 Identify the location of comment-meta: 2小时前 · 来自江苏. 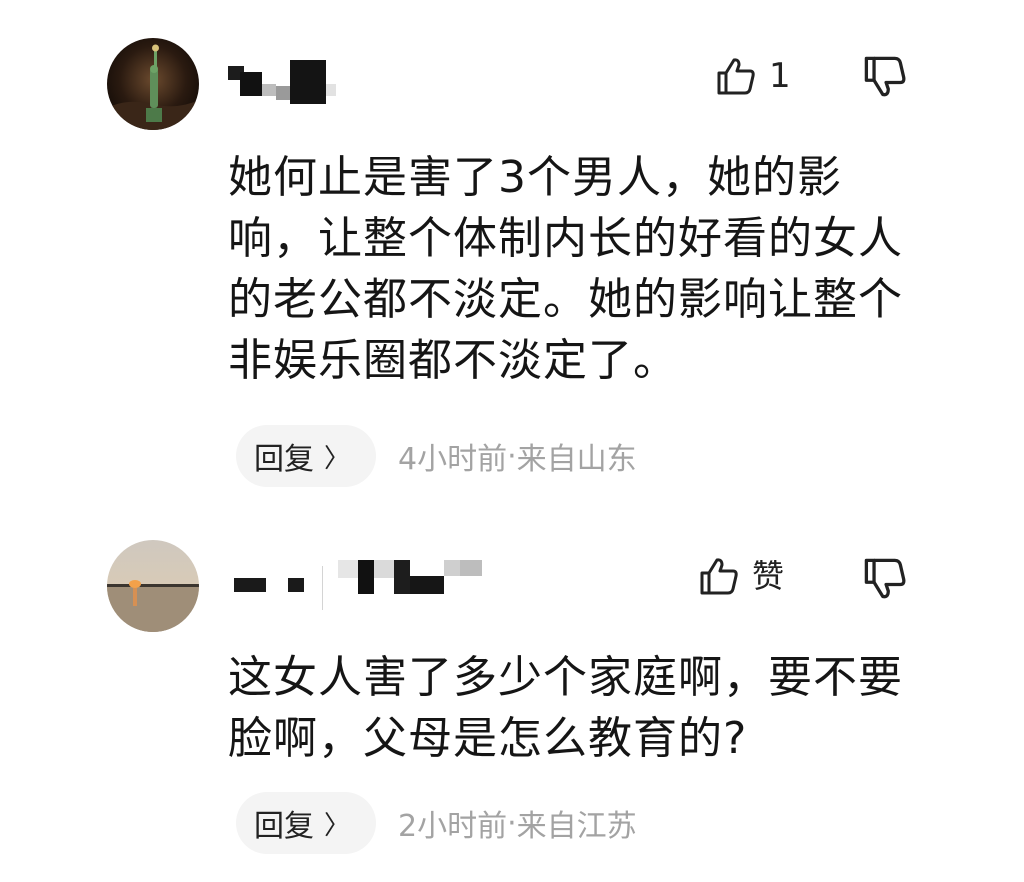
(517, 823).